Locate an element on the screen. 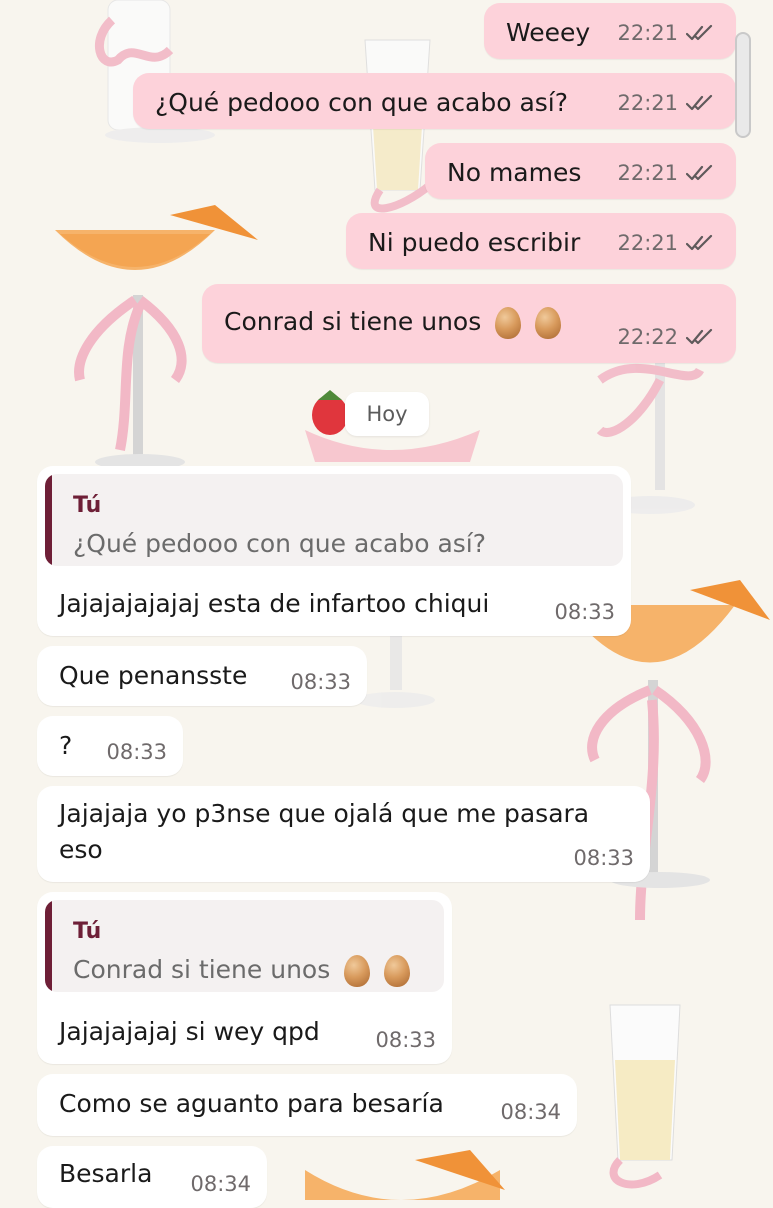  quote-text-content: Conrad si tiene unos is located at coordinates (202, 969).